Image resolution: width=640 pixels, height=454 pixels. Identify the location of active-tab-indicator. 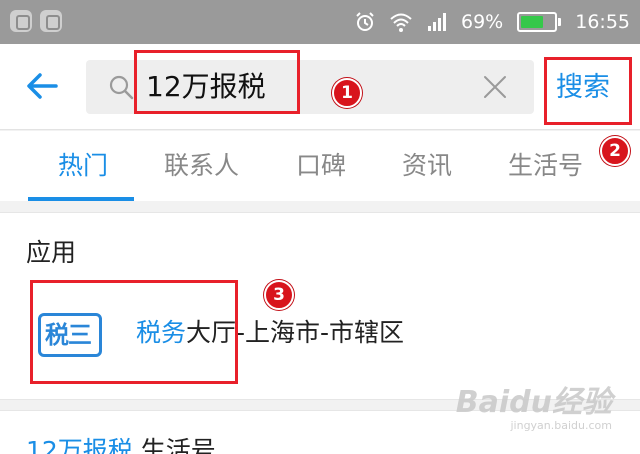
(81, 199).